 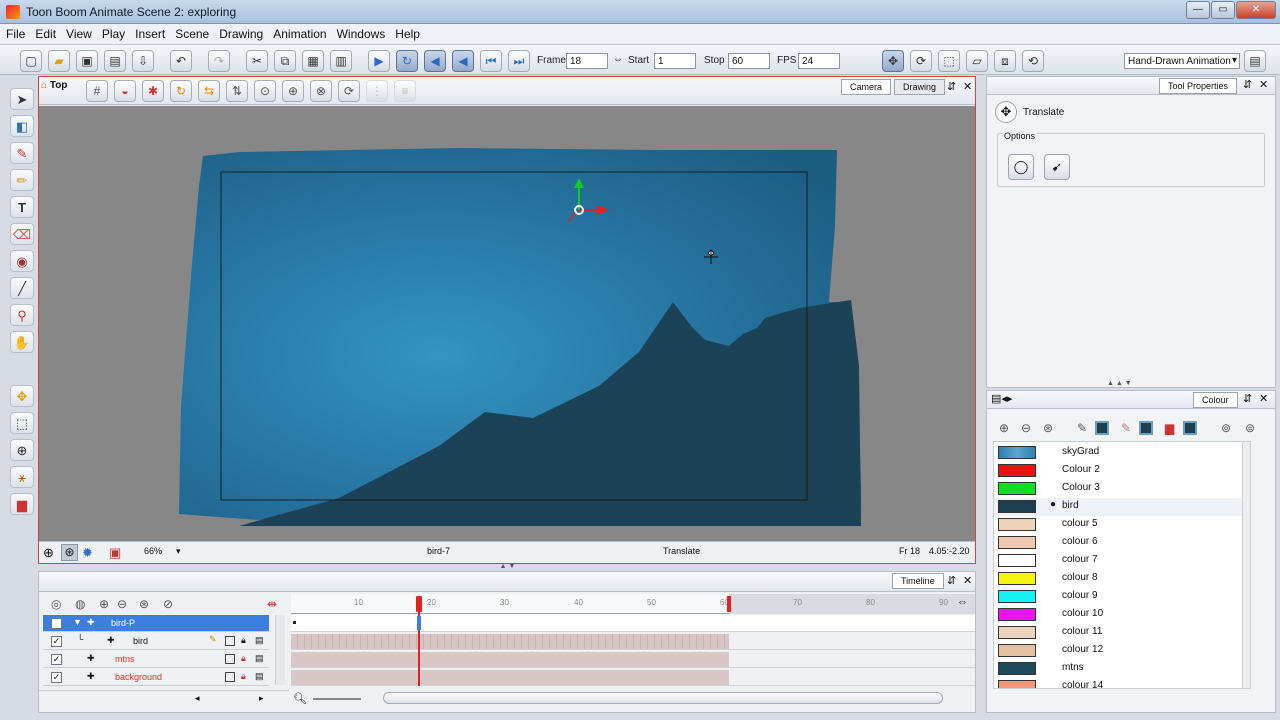 What do you see at coordinates (22, 207) in the screenshot?
I see `text-tool-icon: T` at bounding box center [22, 207].